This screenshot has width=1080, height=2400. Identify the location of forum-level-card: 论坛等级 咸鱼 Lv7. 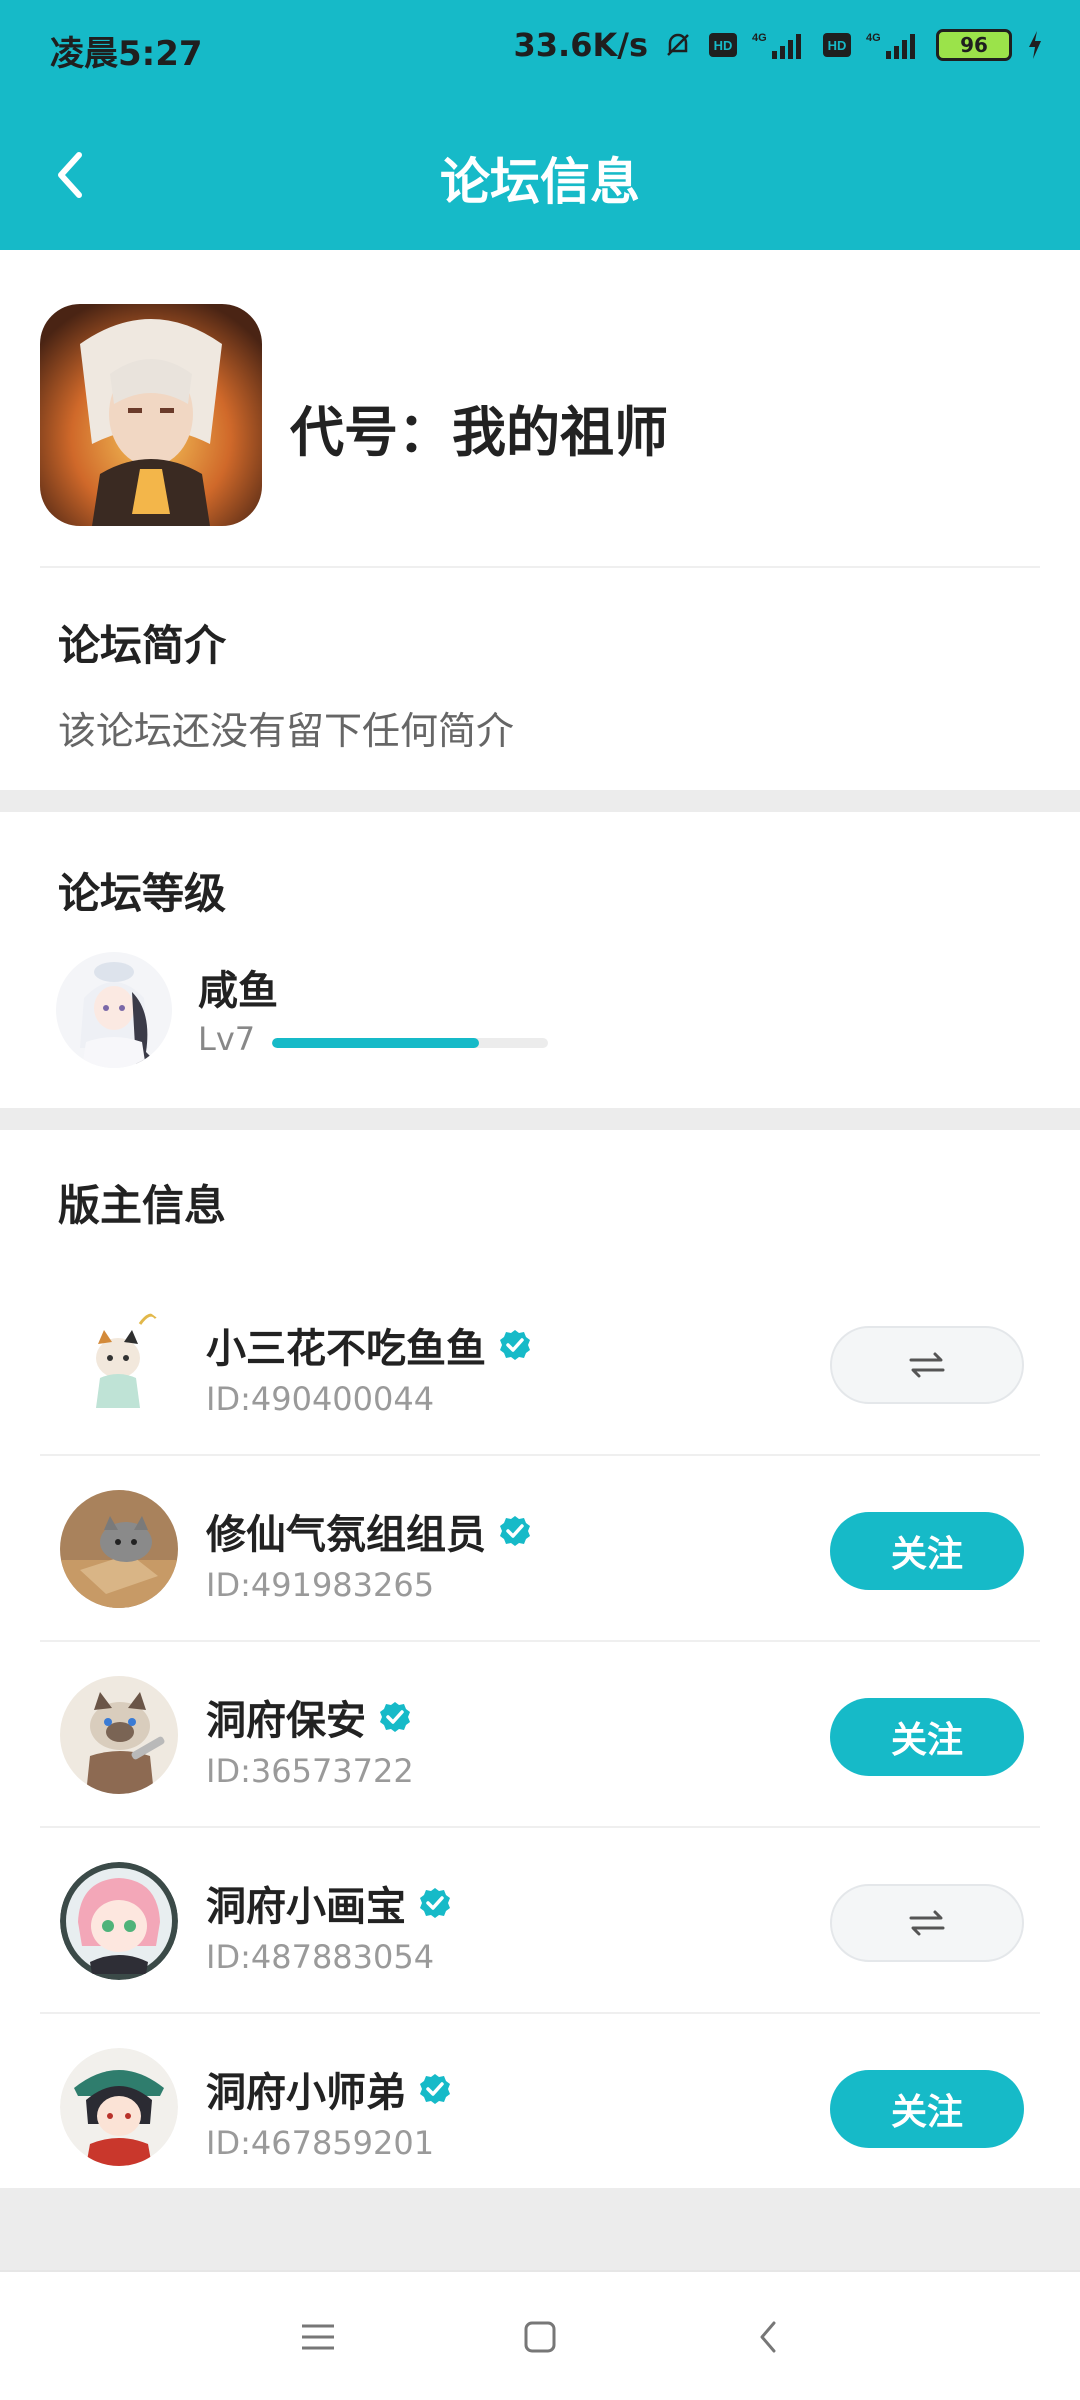
(540, 960).